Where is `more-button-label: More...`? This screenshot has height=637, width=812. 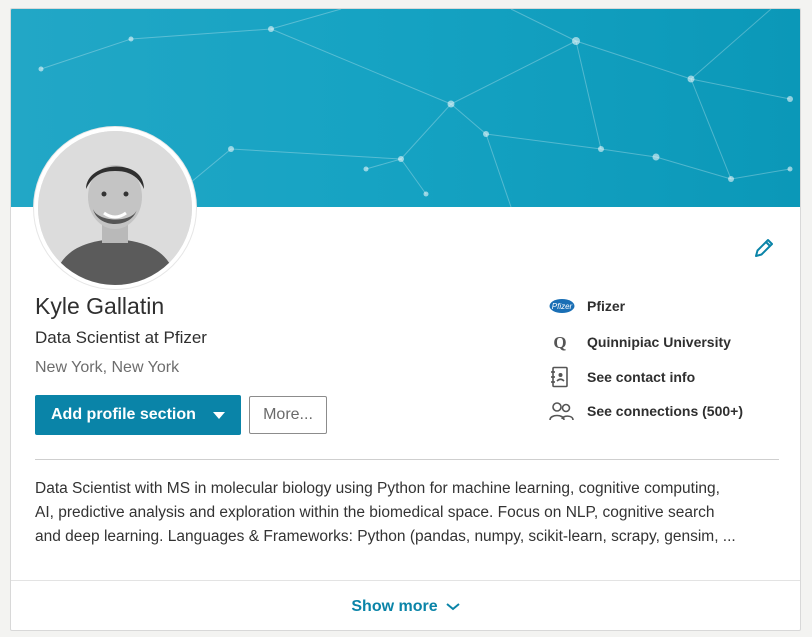 more-button-label: More... is located at coordinates (288, 414).